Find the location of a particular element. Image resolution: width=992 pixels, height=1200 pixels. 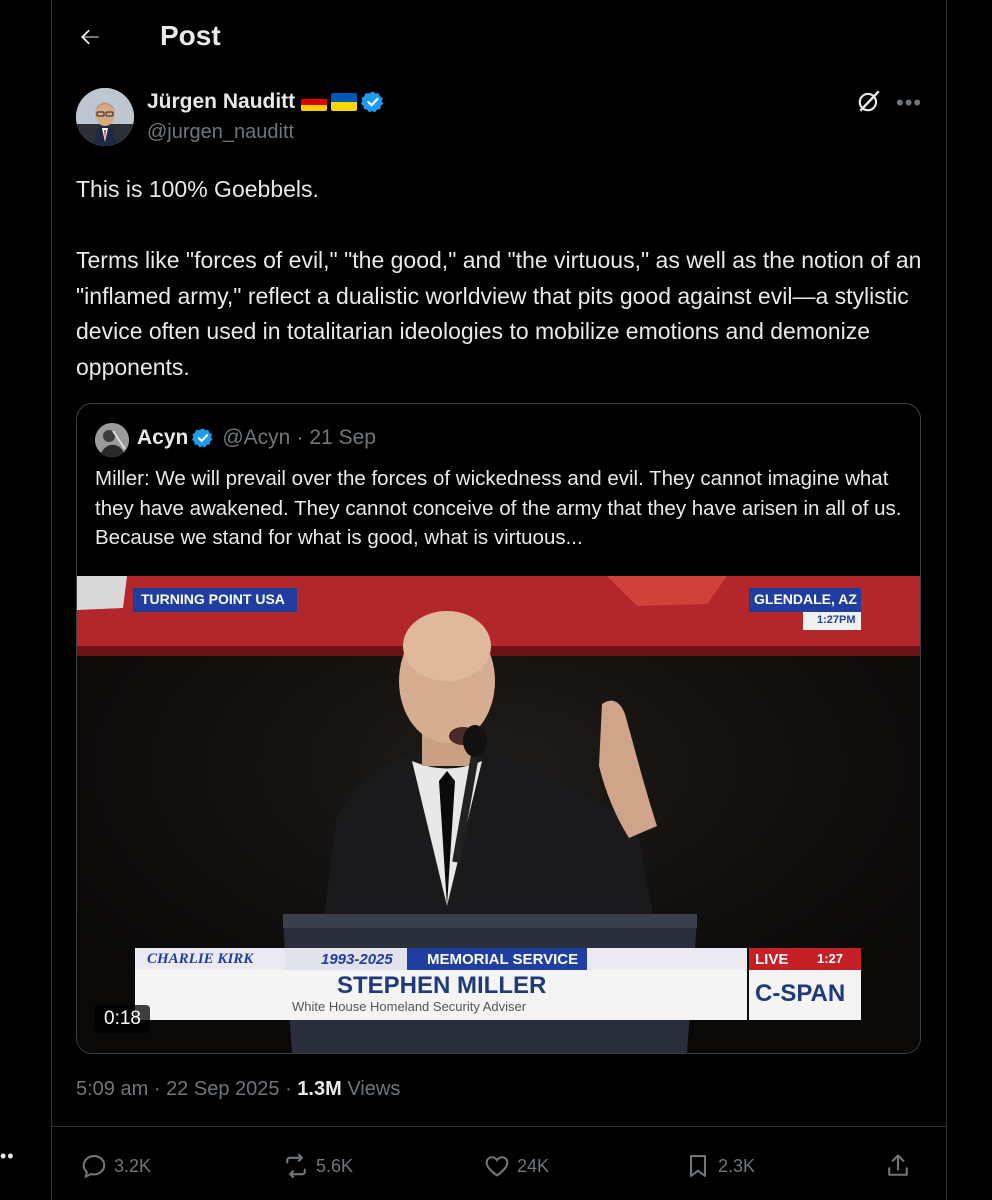

reply-count: 3.2K is located at coordinates (133, 1165).